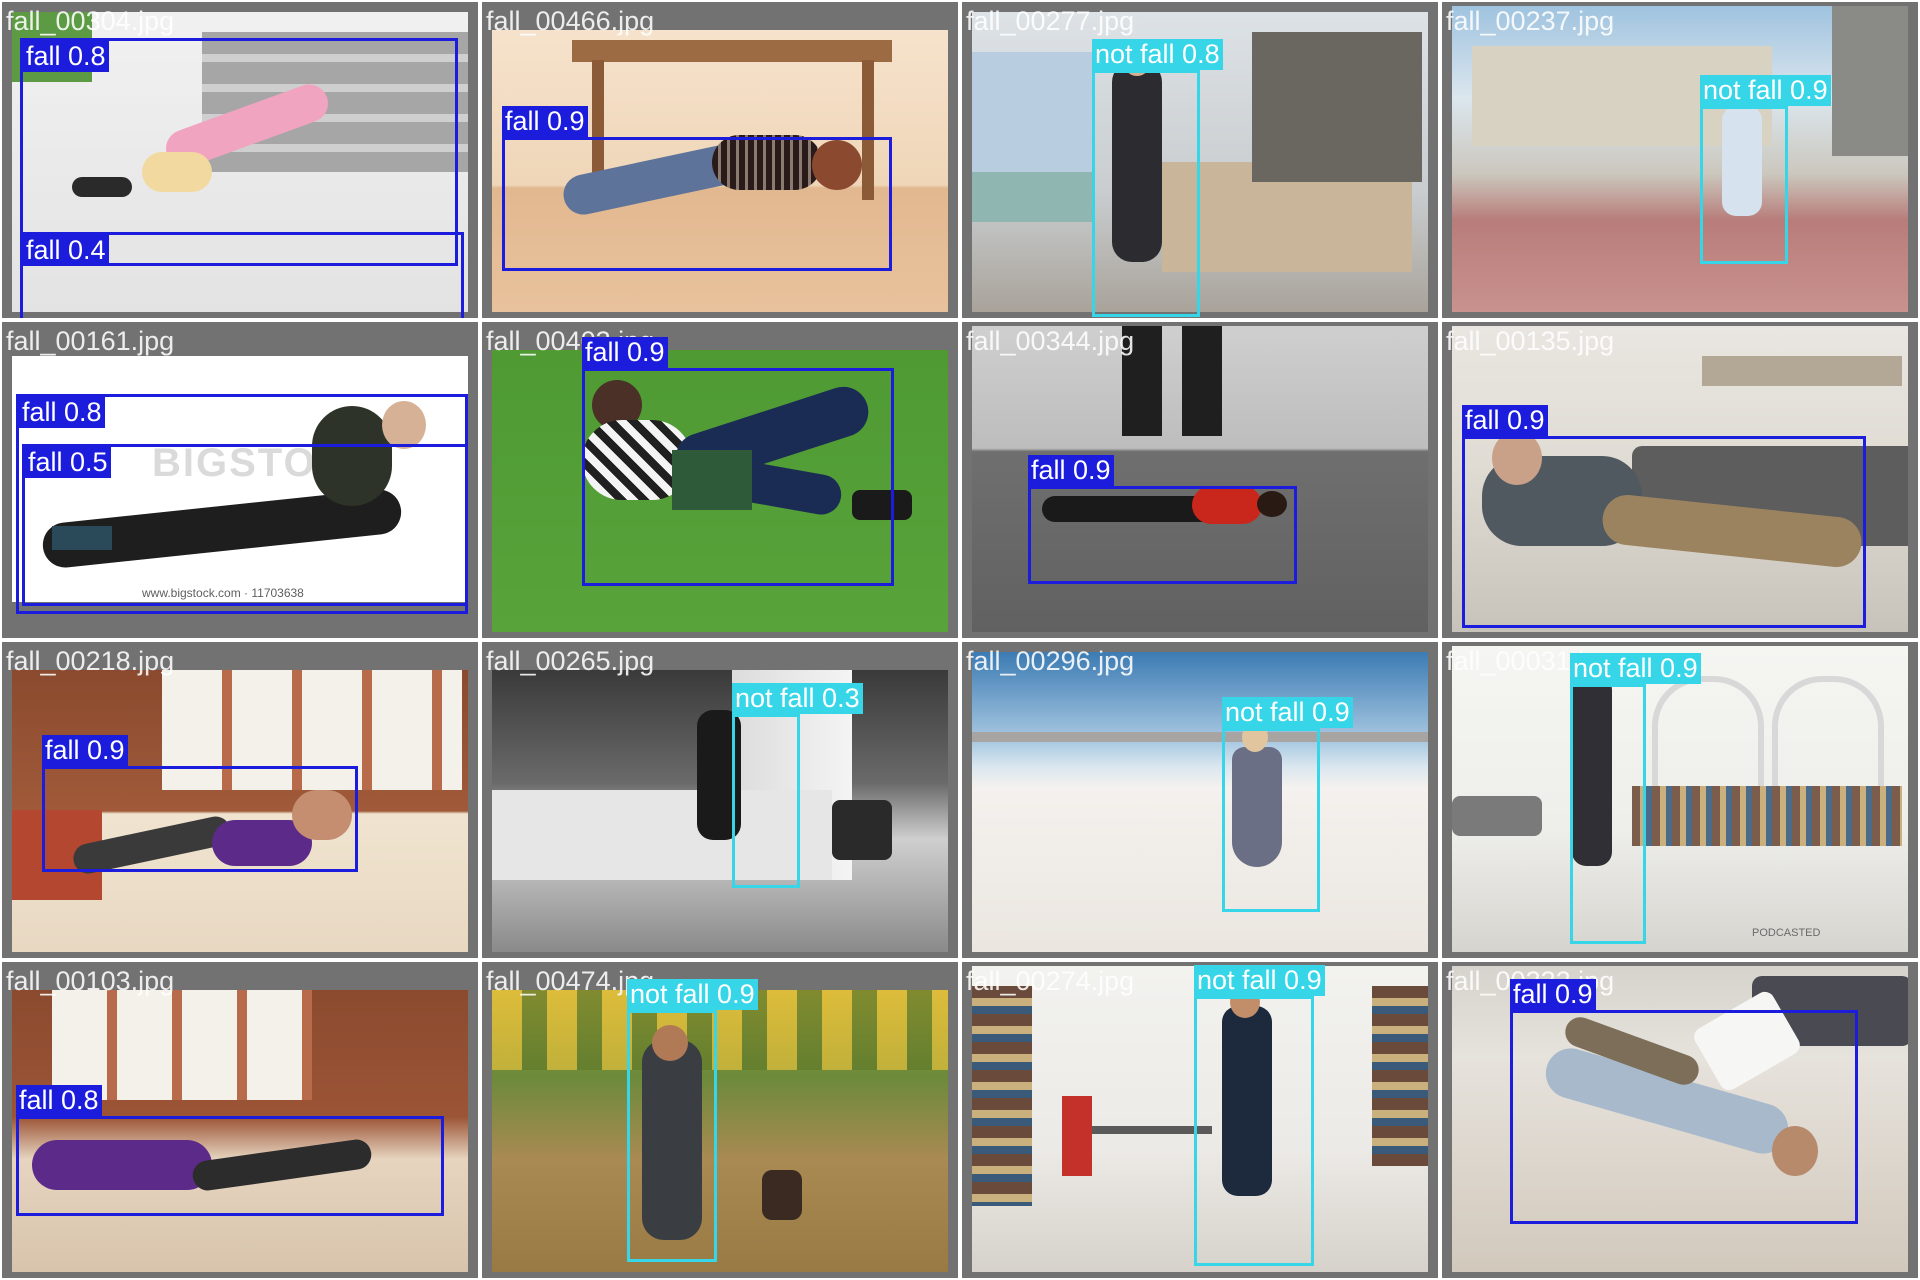 The image size is (1920, 1280). What do you see at coordinates (1050, 341) in the screenshot?
I see `image-filename: fall_00344.jpg` at bounding box center [1050, 341].